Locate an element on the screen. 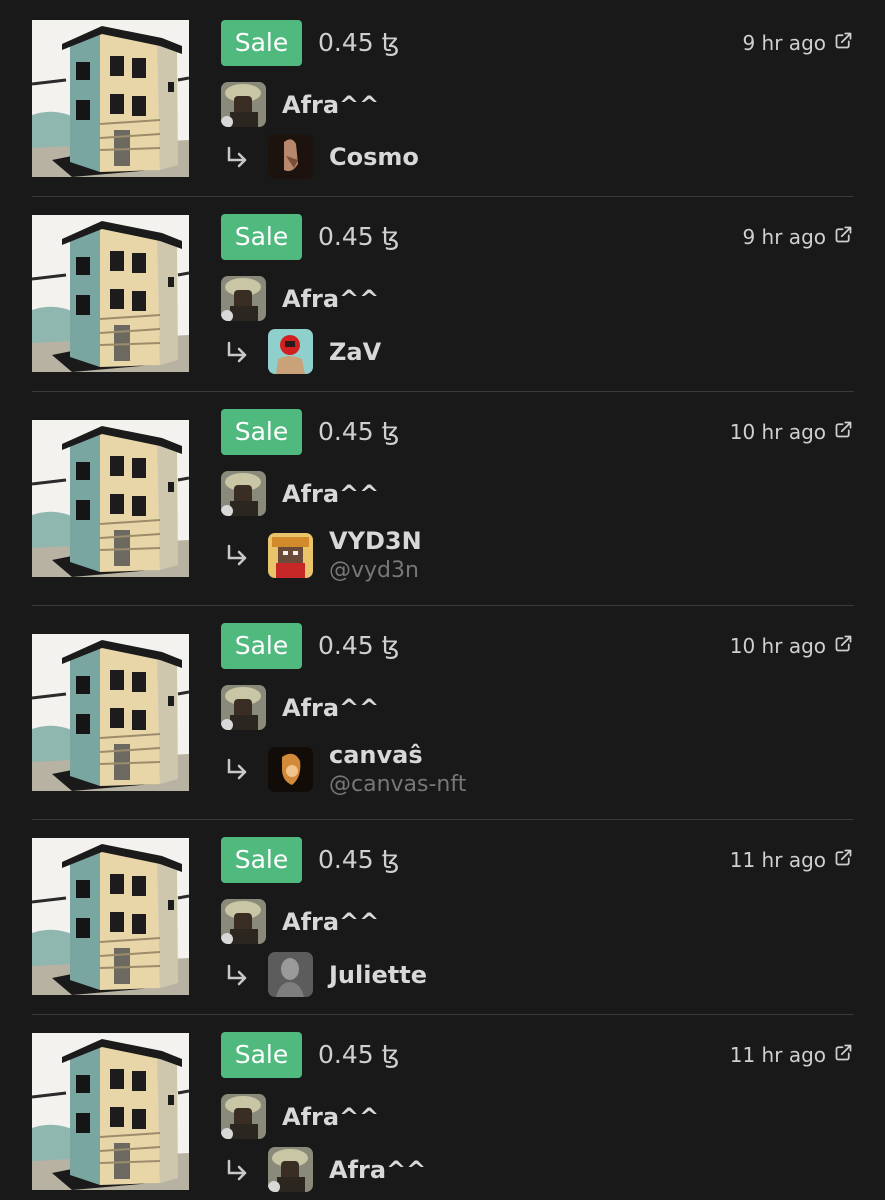 The image size is (885, 1200). buyer-handle: @vyd3n is located at coordinates (374, 570).